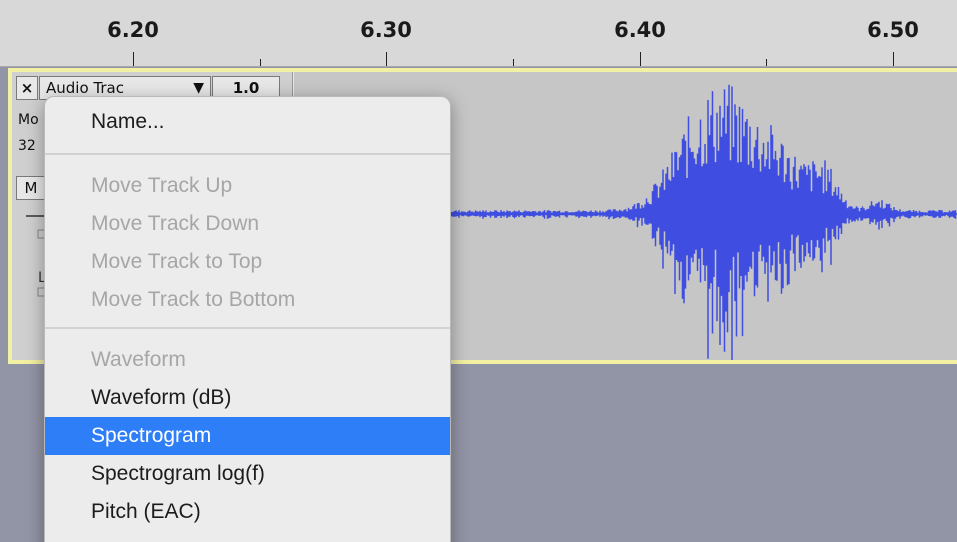 This screenshot has height=542, width=957. What do you see at coordinates (640, 30) in the screenshot?
I see `ruler-label-6-40: 6.40` at bounding box center [640, 30].